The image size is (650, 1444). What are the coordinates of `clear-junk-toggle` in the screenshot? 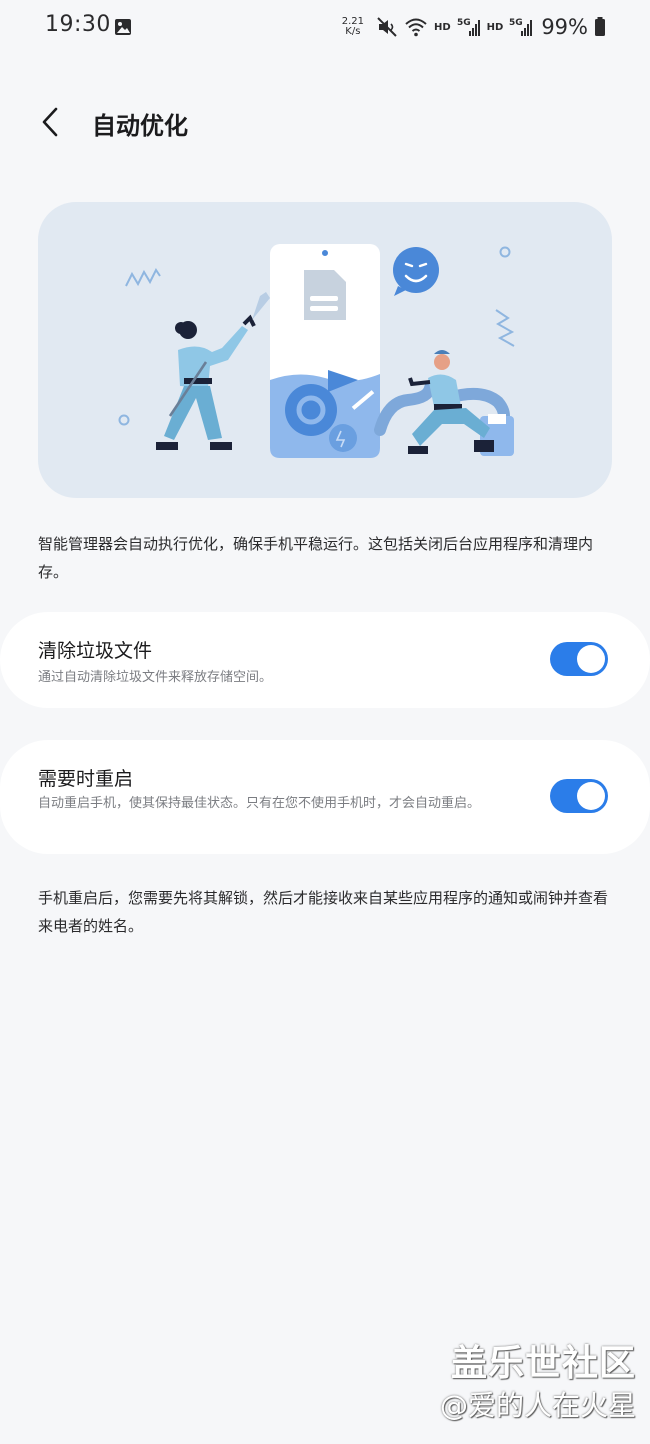 It's located at (579, 659).